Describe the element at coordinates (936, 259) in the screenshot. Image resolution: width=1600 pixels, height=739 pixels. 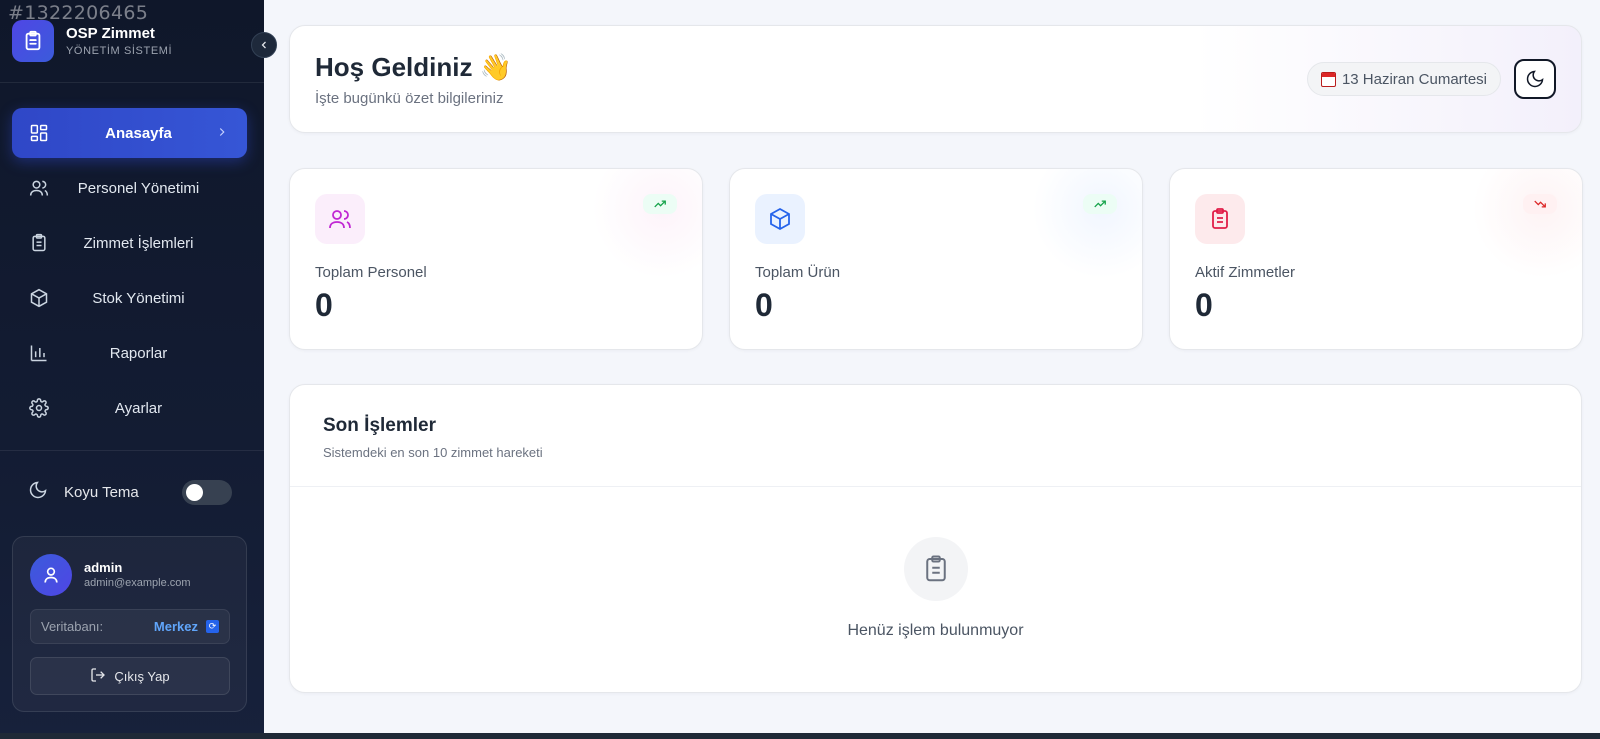
I see `stat-card-urun: Toplam Ürün 0` at that location.